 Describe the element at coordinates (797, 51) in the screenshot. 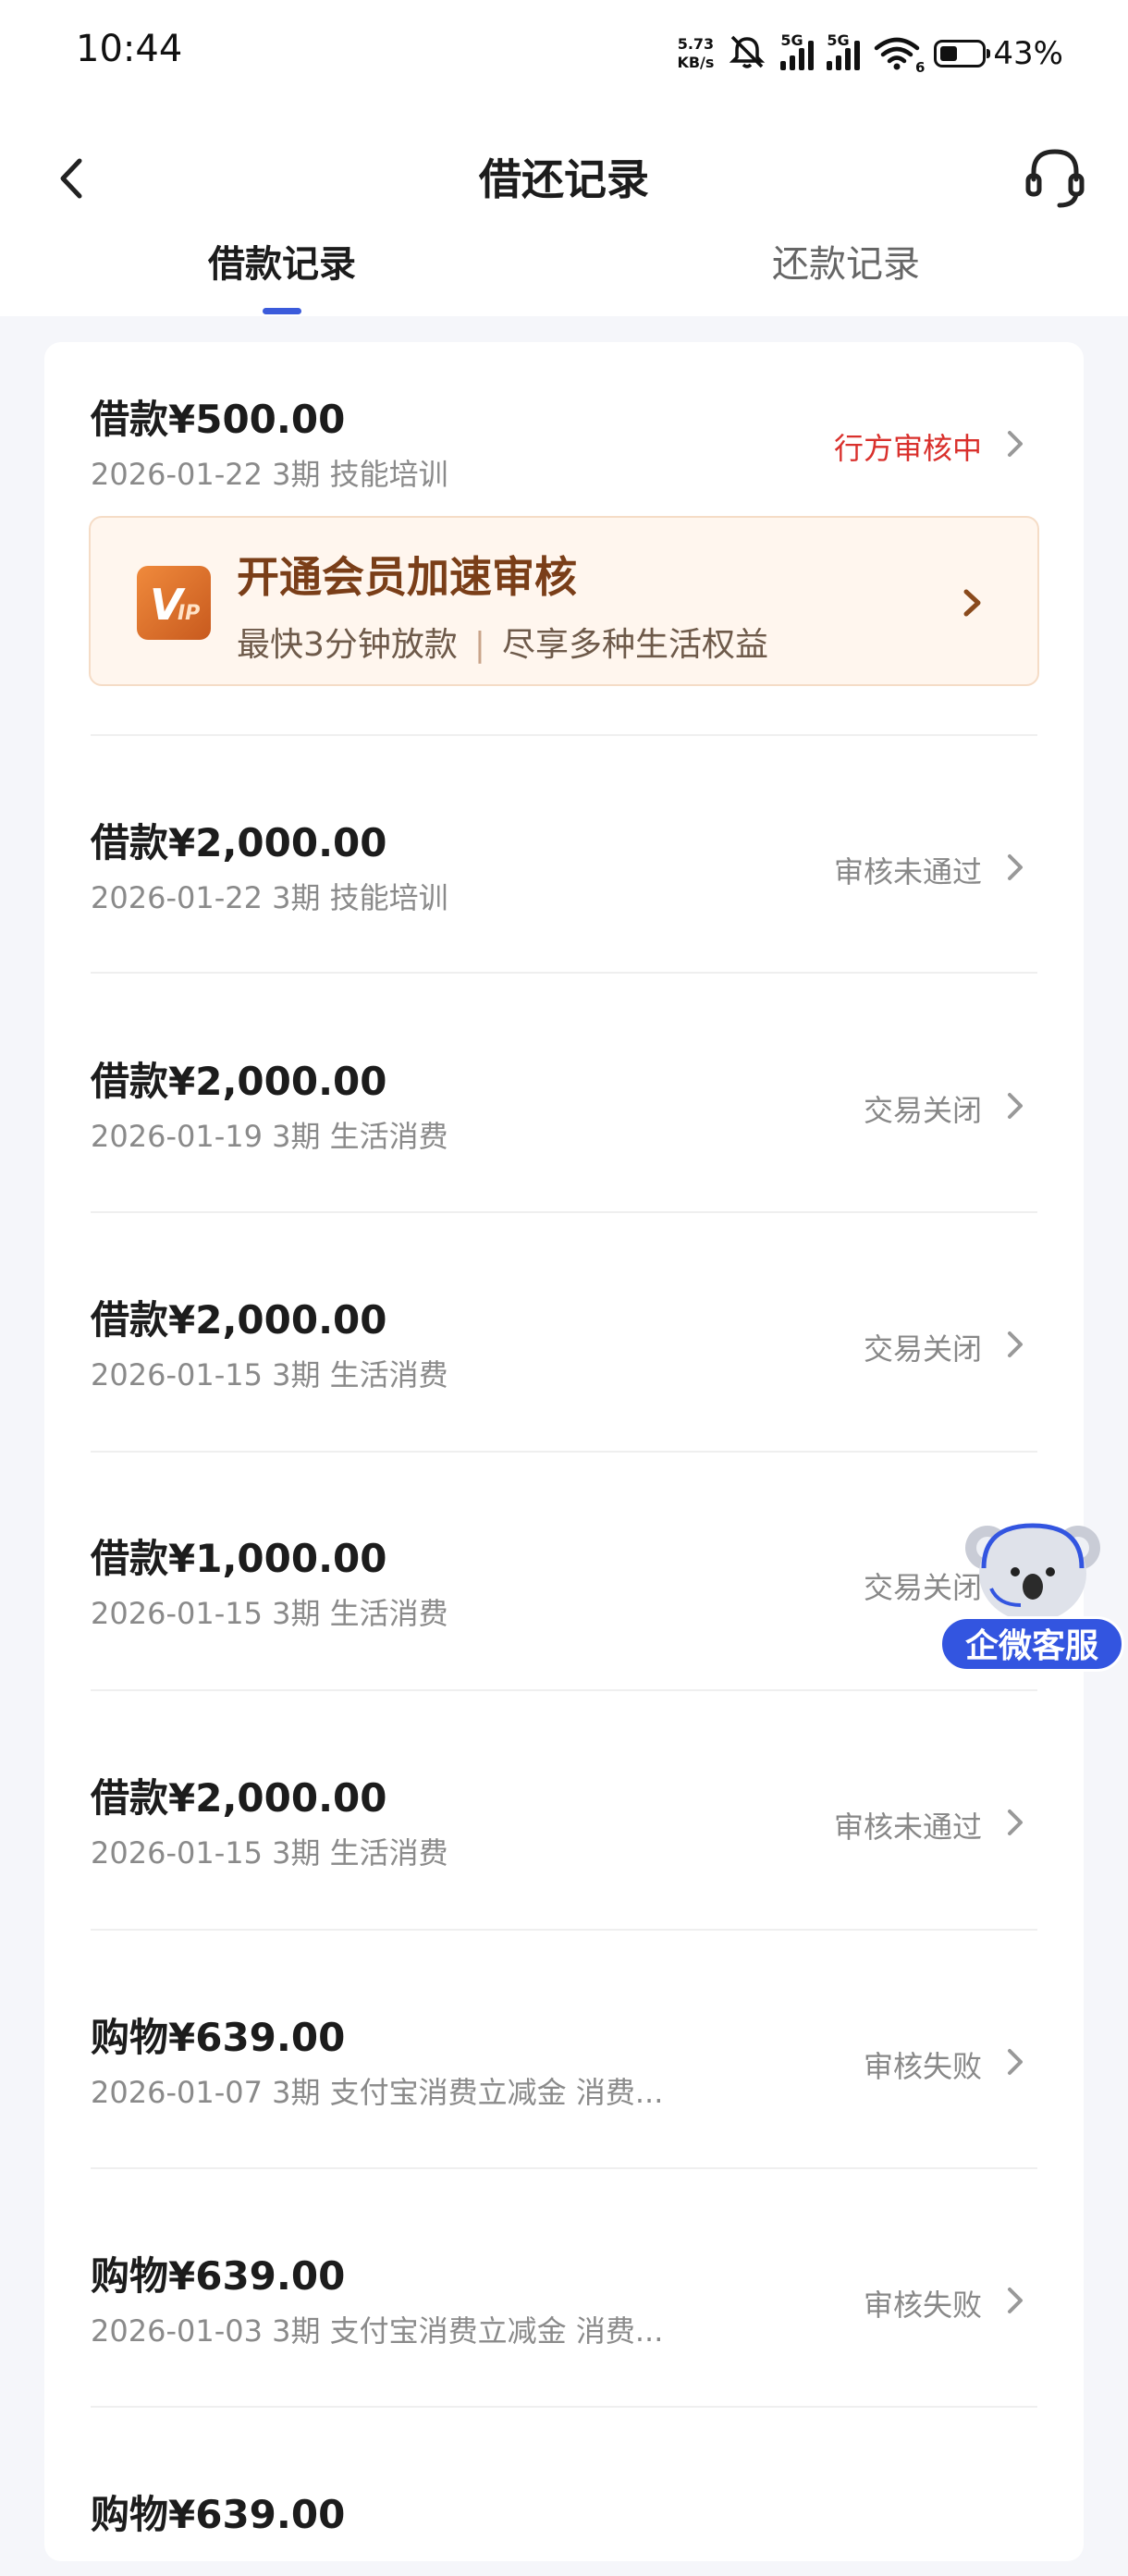

I see `signal-icon-1: 5G` at that location.